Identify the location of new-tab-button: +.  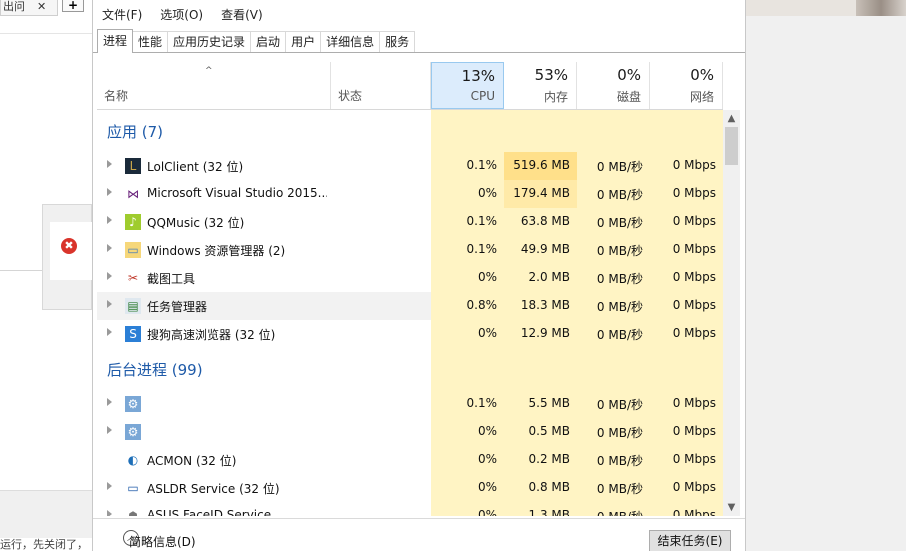
(73, 6).